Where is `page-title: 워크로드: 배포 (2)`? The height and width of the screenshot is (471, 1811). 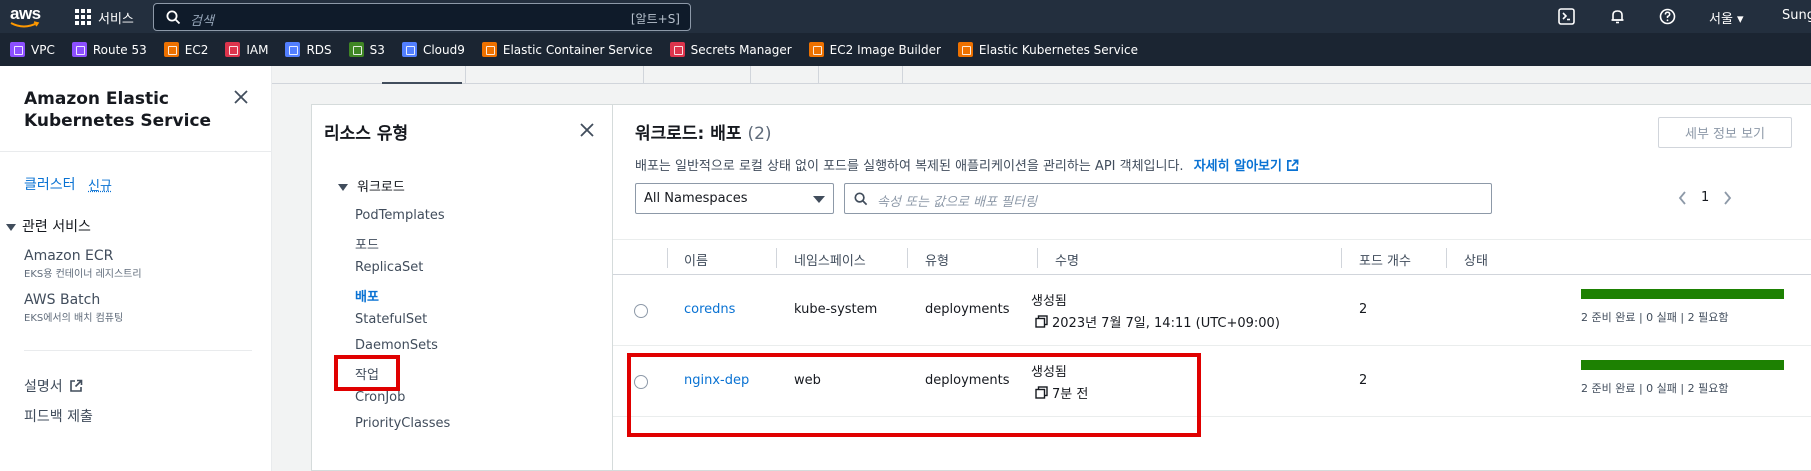 page-title: 워크로드: 배포 (2) is located at coordinates (703, 131).